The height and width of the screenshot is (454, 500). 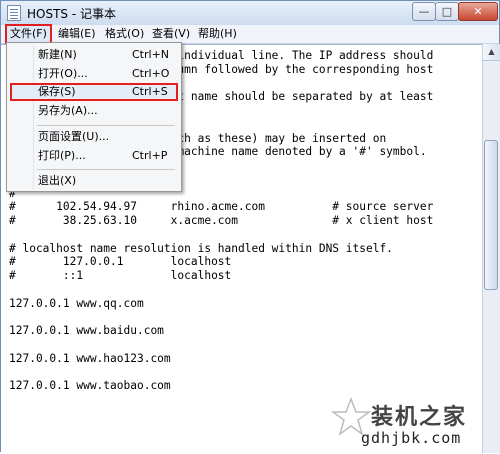 What do you see at coordinates (411, 438) in the screenshot?
I see `watermark-url: gdhjbk.com` at bounding box center [411, 438].